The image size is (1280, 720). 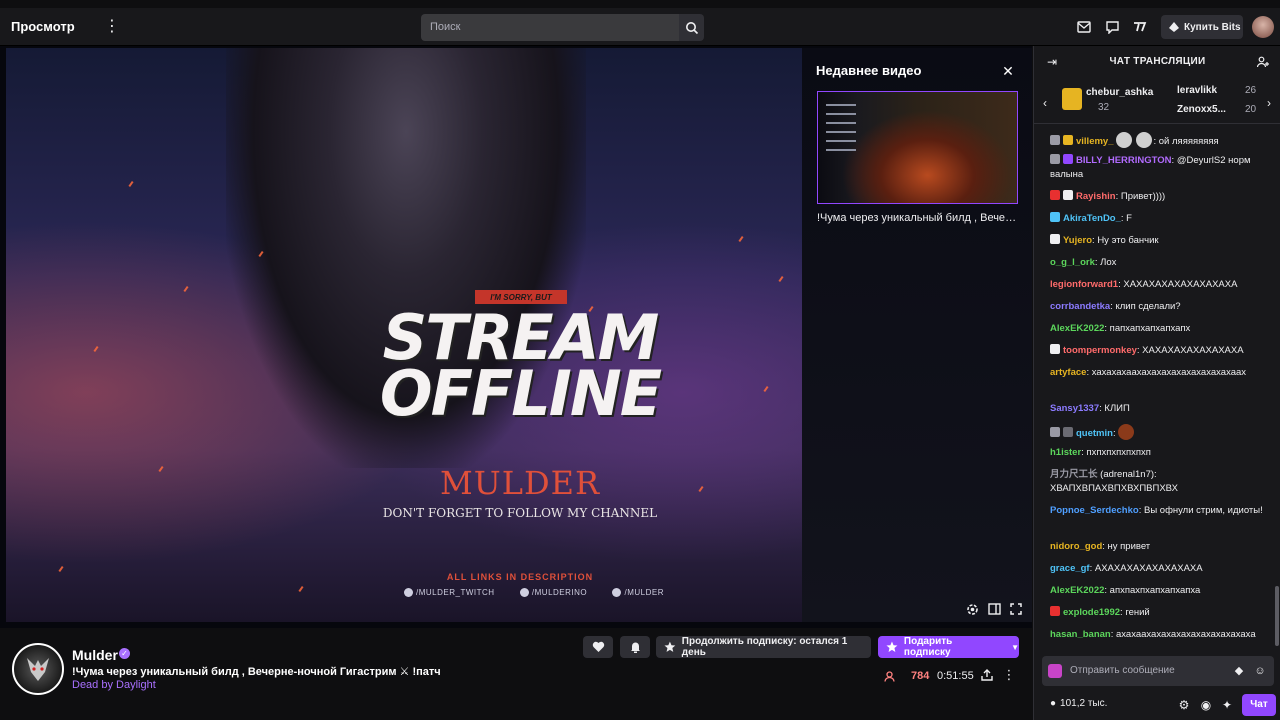 What do you see at coordinates (1100, 350) in the screenshot?
I see `chat-username: toompermonkey` at bounding box center [1100, 350].